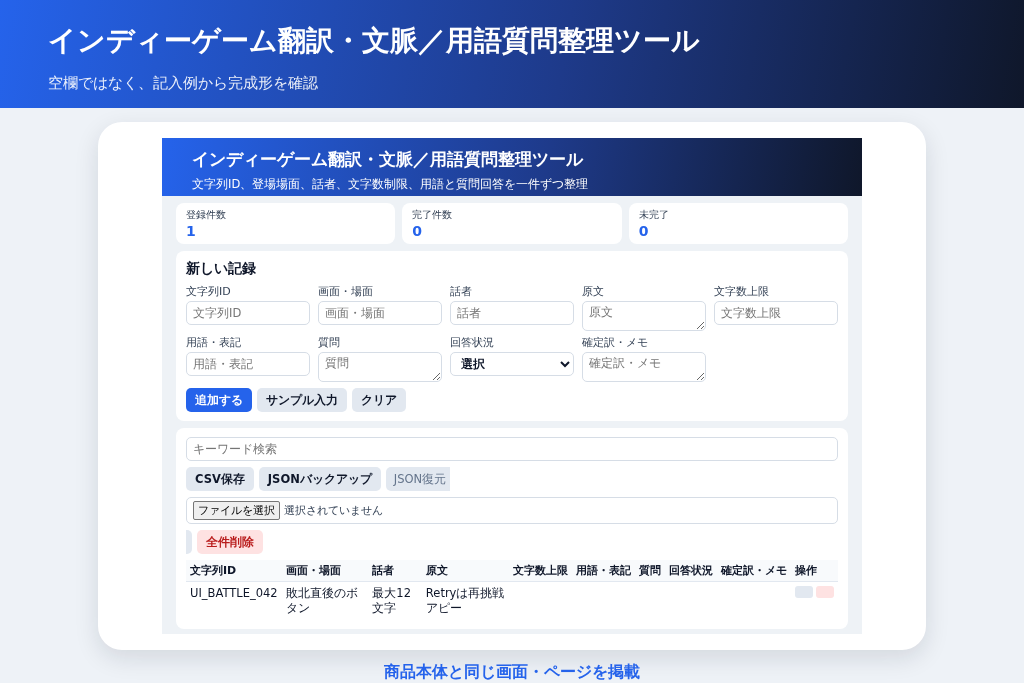 The height and width of the screenshot is (683, 1024). What do you see at coordinates (191, 231) in the screenshot?
I see `stat-value: 1` at bounding box center [191, 231].